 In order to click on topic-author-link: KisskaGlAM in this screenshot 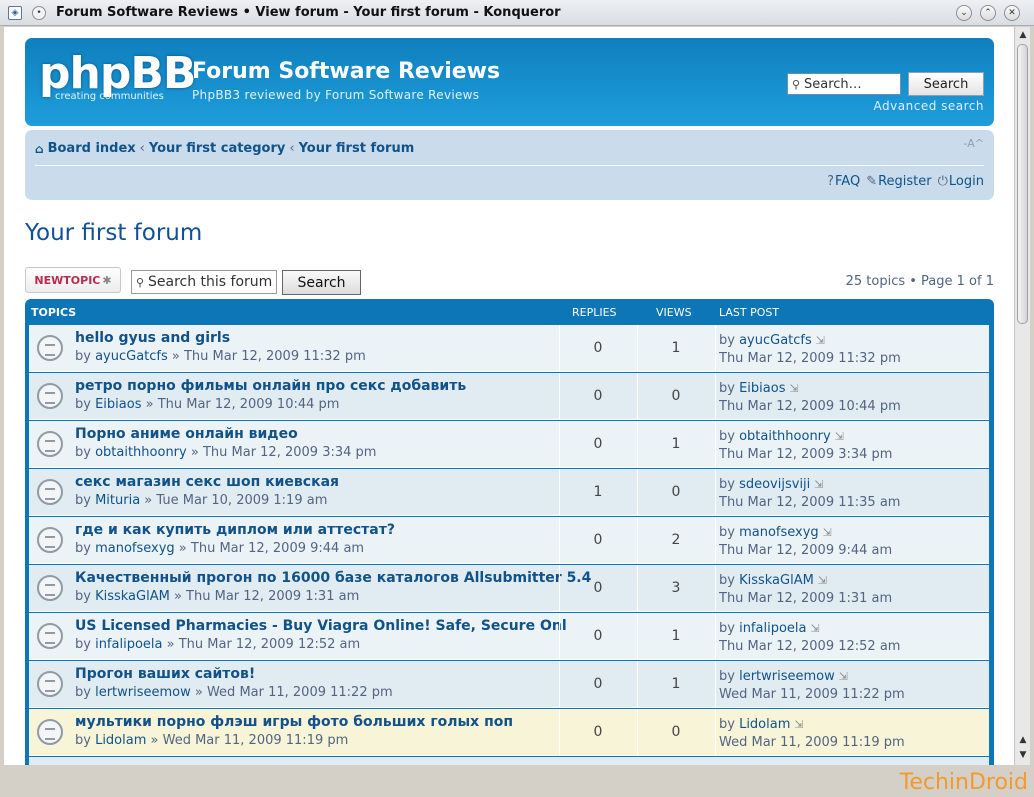, I will do `click(132, 596)`.